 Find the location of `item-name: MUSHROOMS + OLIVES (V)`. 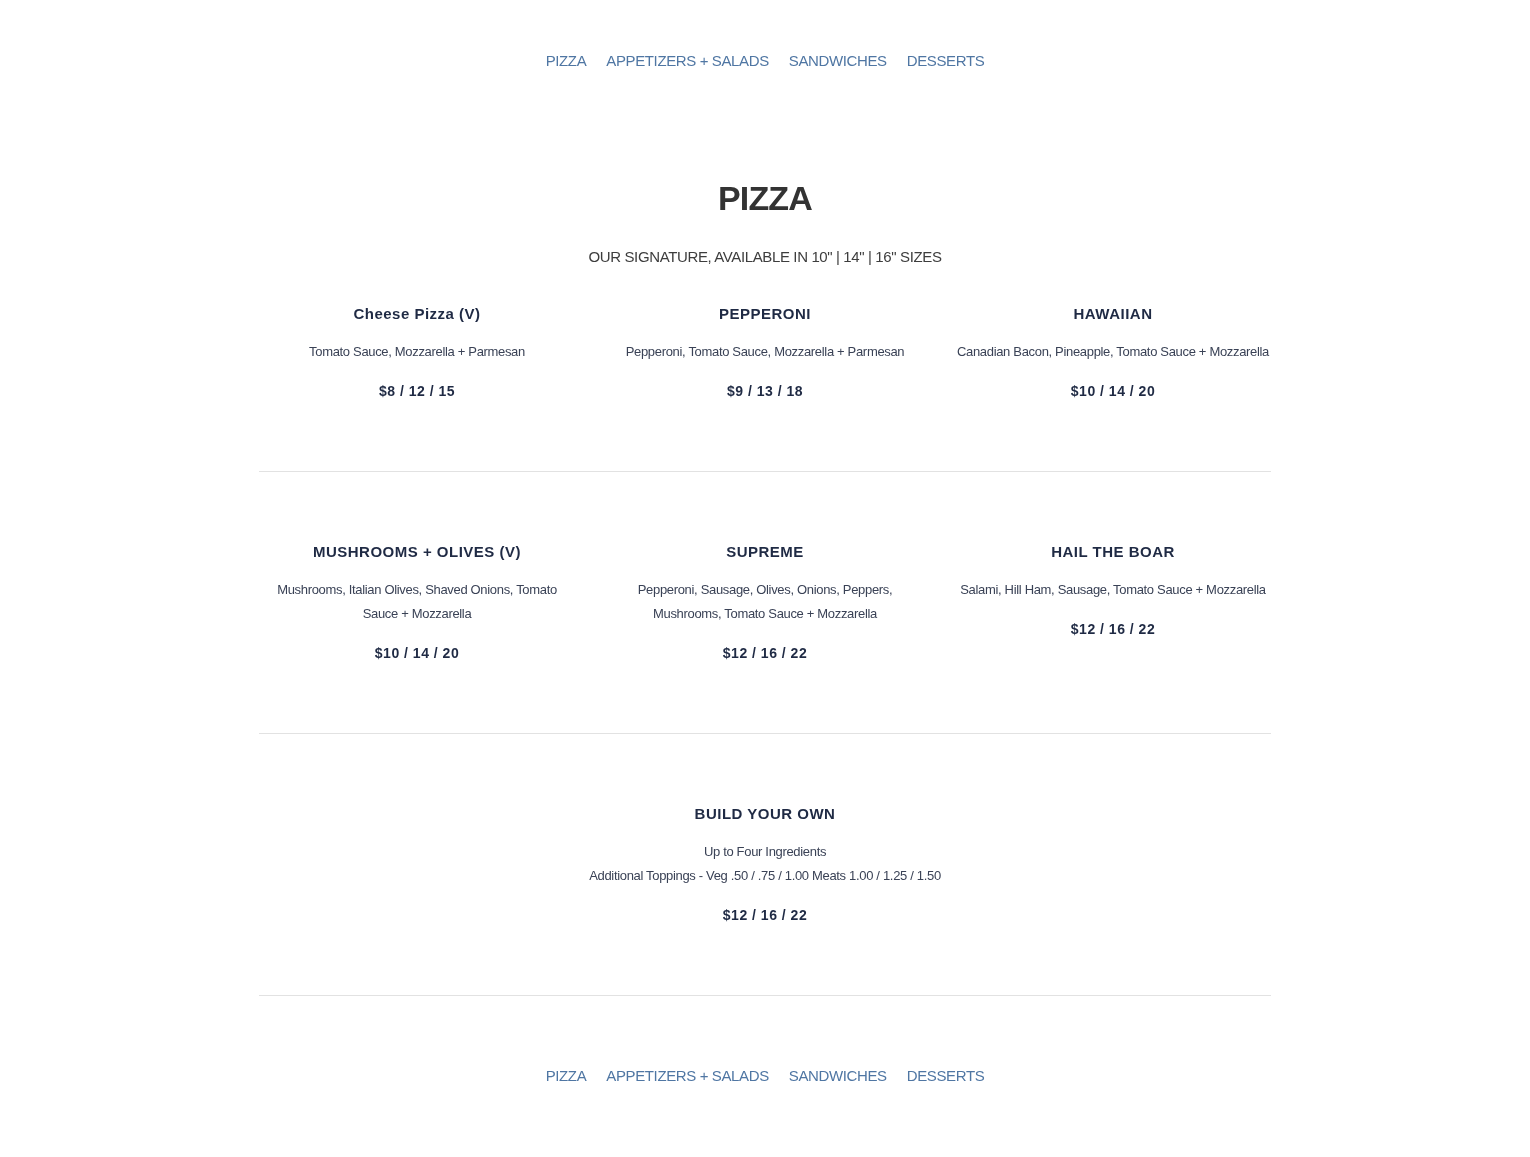

item-name: MUSHROOMS + OLIVES (V) is located at coordinates (417, 552).